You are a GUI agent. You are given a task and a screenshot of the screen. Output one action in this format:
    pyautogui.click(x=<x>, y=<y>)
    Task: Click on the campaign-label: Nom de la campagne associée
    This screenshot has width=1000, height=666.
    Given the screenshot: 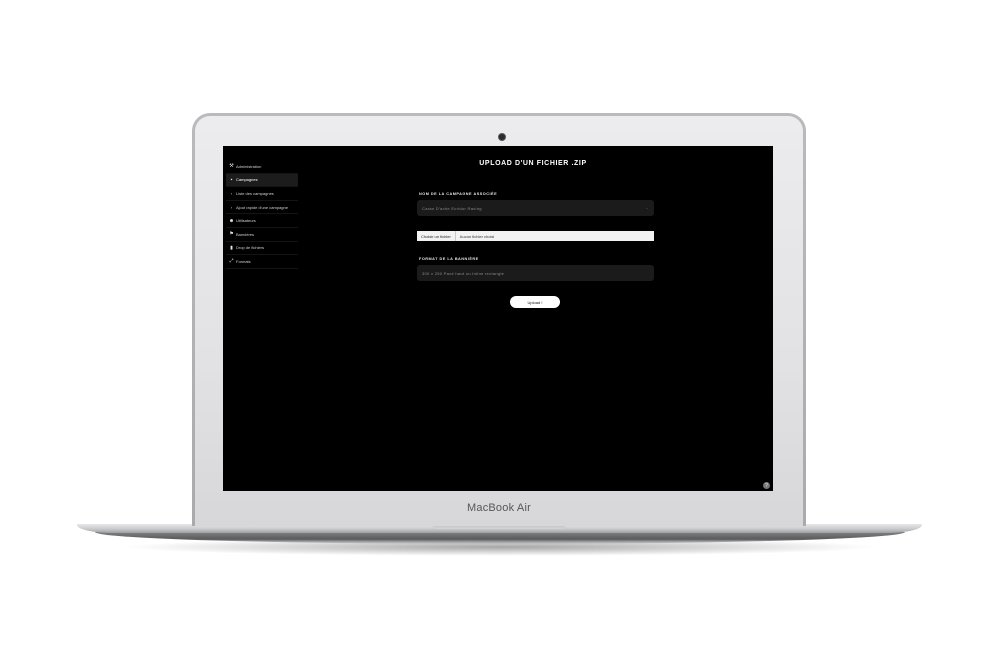 What is the action you would take?
    pyautogui.click(x=458, y=194)
    